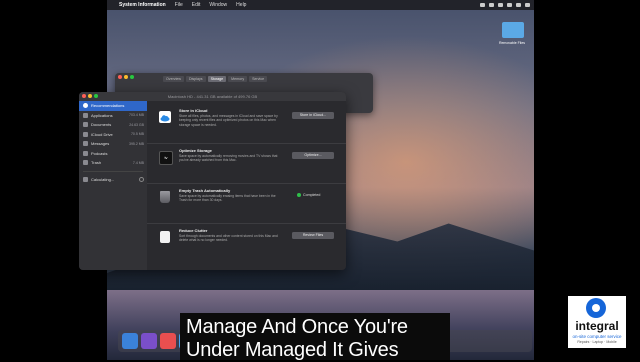 The width and height of the screenshot is (640, 362). Describe the element at coordinates (596, 308) in the screenshot. I see `gear-icon` at that location.